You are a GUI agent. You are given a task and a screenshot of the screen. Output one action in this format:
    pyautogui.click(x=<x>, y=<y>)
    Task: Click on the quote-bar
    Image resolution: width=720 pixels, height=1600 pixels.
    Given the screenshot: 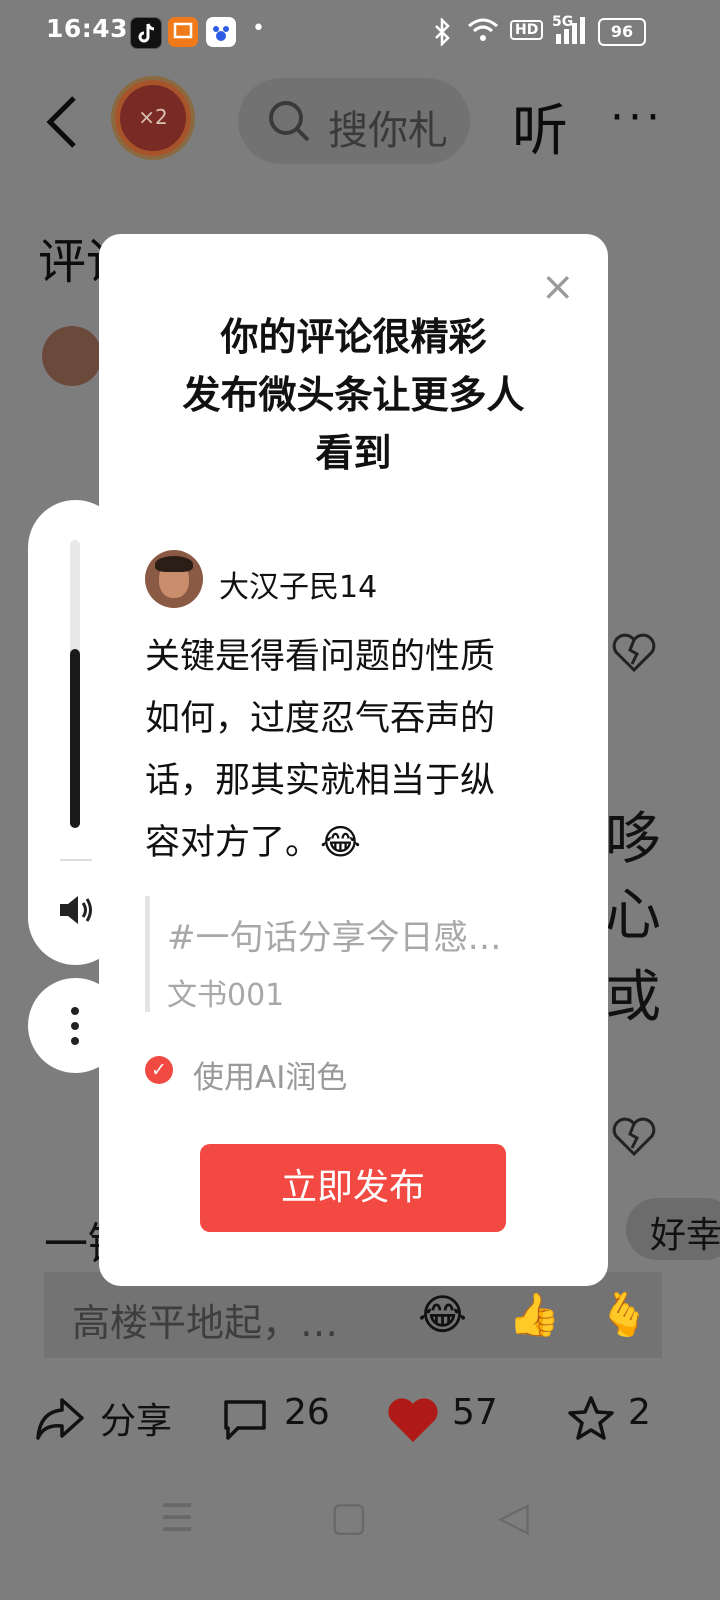 What is the action you would take?
    pyautogui.click(x=147, y=954)
    